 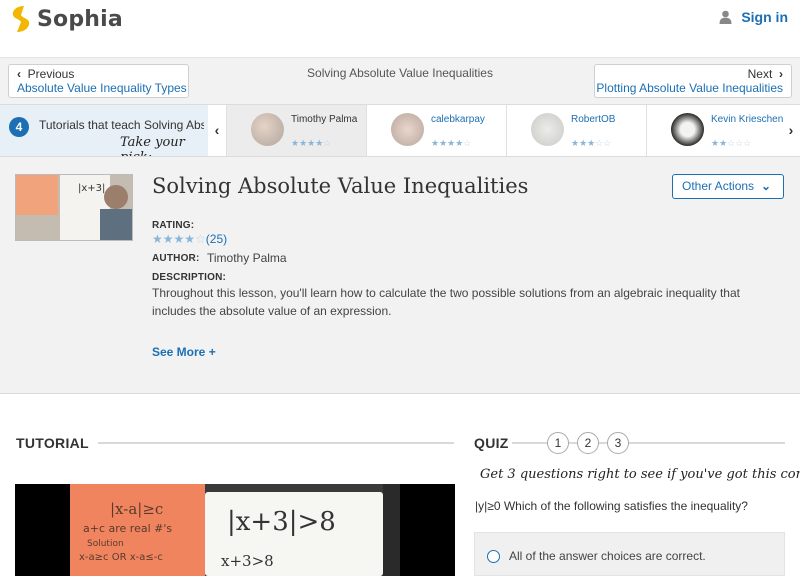 I want to click on video-formula-2: a+c are real #'s, so click(x=127, y=528).